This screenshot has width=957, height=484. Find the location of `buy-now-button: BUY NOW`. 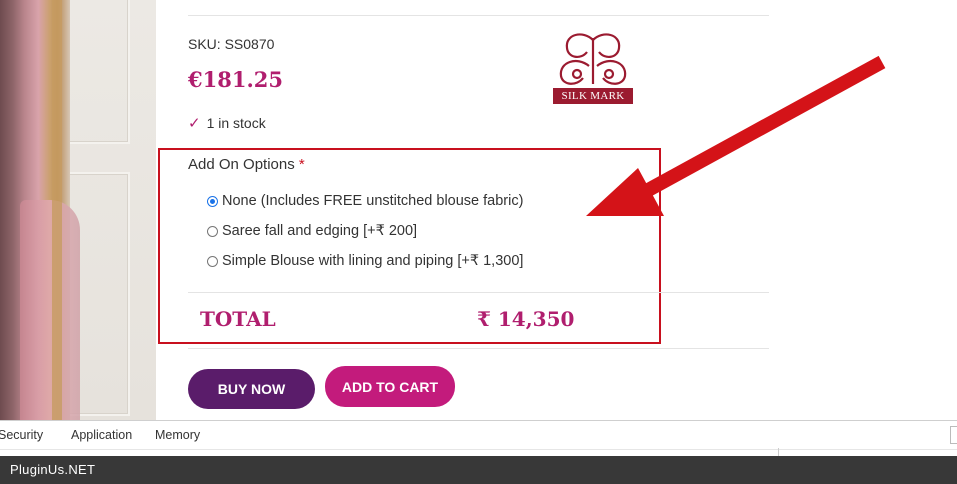

buy-now-button: BUY NOW is located at coordinates (251, 389).